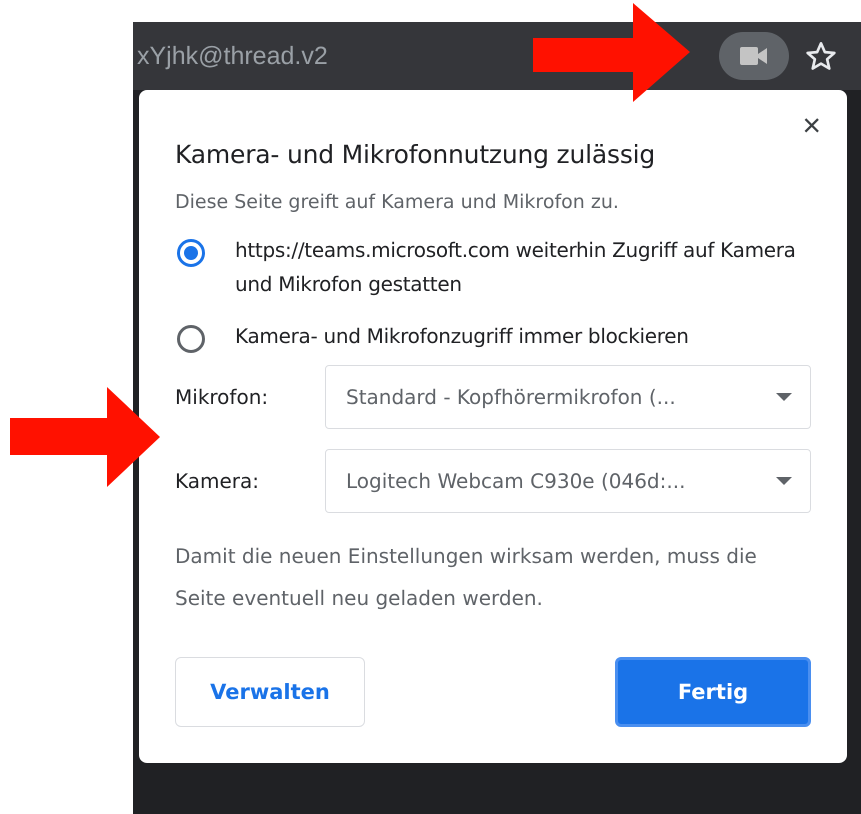  Describe the element at coordinates (222, 397) in the screenshot. I see `field-label: Mikrofon:` at that location.